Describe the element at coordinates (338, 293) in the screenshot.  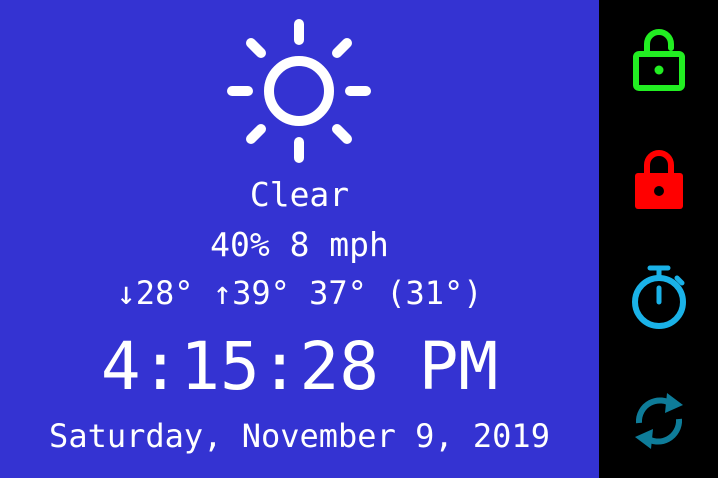
I see `current-temp: 37°` at that location.